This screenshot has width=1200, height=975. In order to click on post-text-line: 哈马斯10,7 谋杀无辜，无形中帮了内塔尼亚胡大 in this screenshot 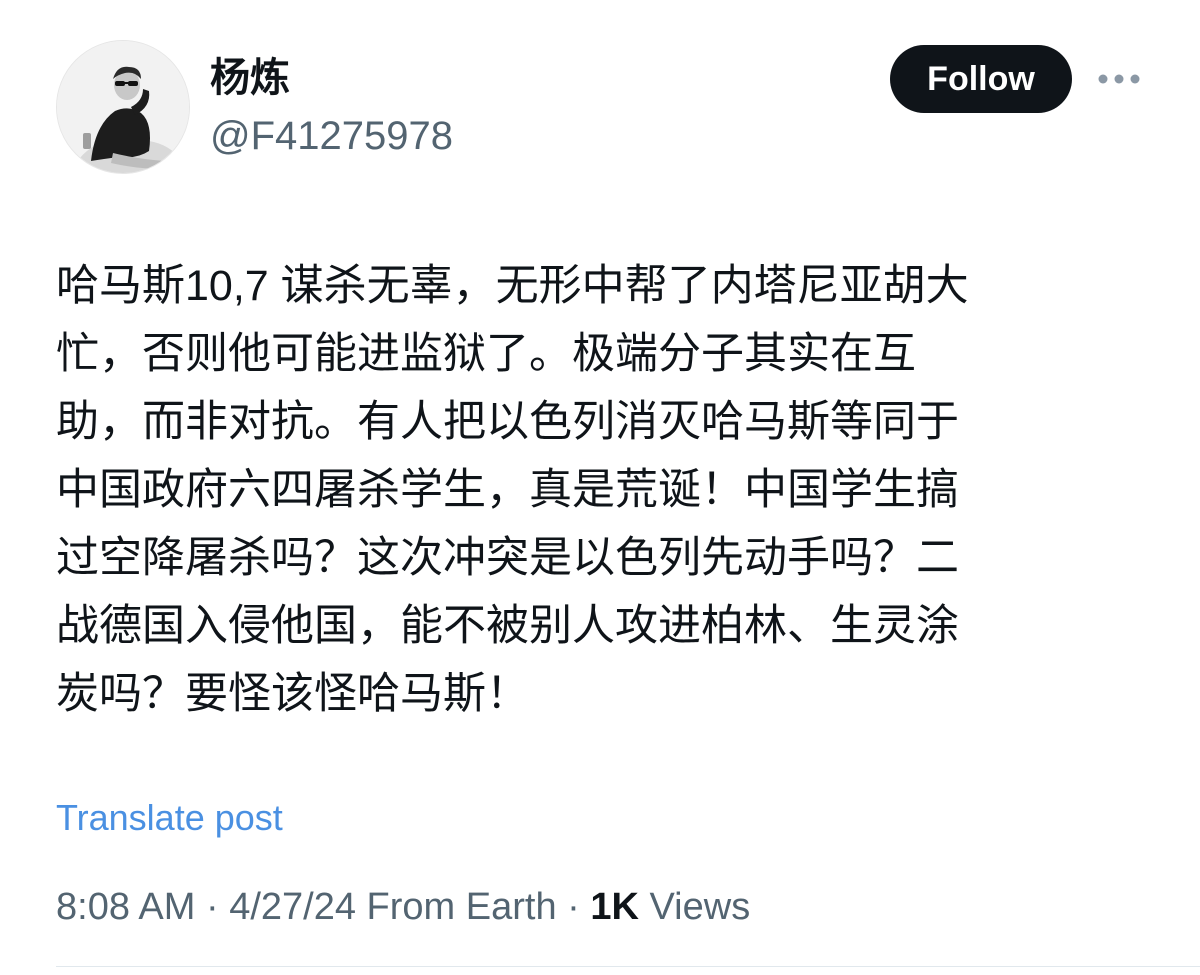, I will do `click(512, 286)`.